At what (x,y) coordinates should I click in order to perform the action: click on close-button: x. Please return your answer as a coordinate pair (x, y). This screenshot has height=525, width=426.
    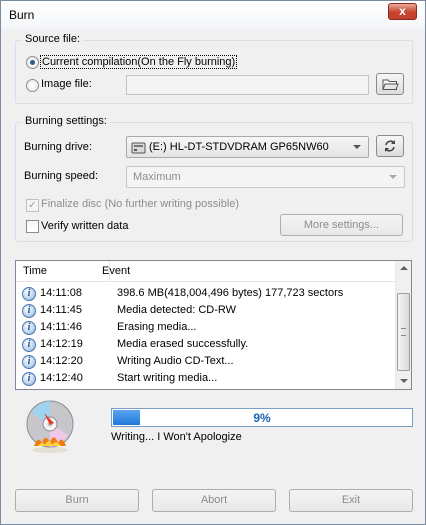
    Looking at the image, I should click on (402, 11).